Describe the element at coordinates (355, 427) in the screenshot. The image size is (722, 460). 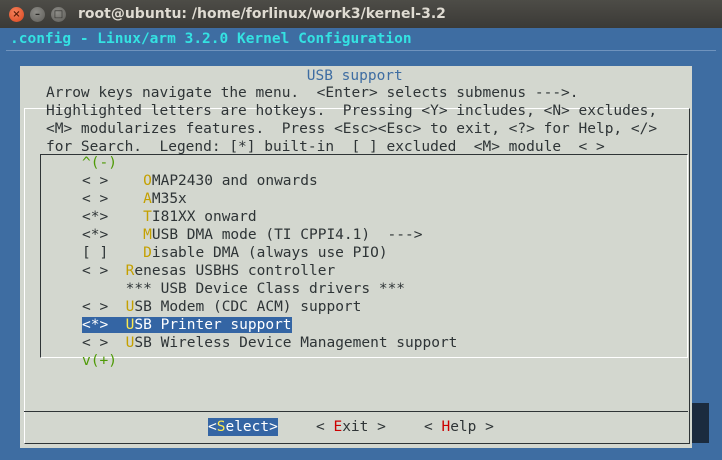
I see `exit-label: xit` at that location.